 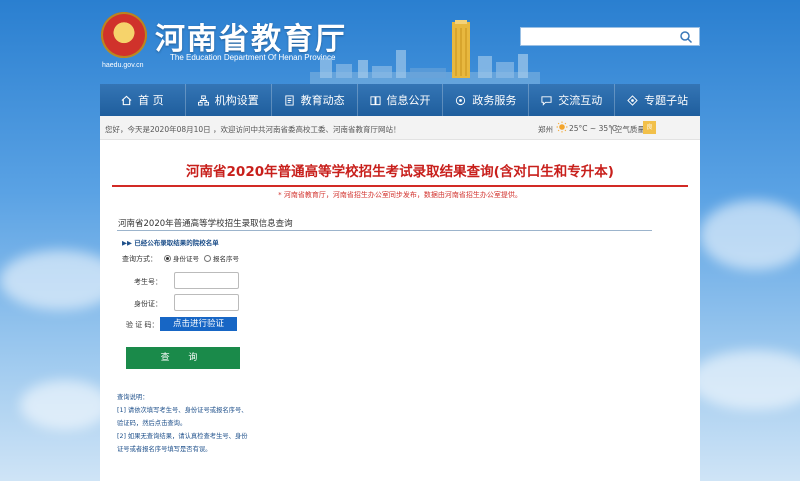 I want to click on nav-item-label: 教育动态, so click(x=322, y=100).